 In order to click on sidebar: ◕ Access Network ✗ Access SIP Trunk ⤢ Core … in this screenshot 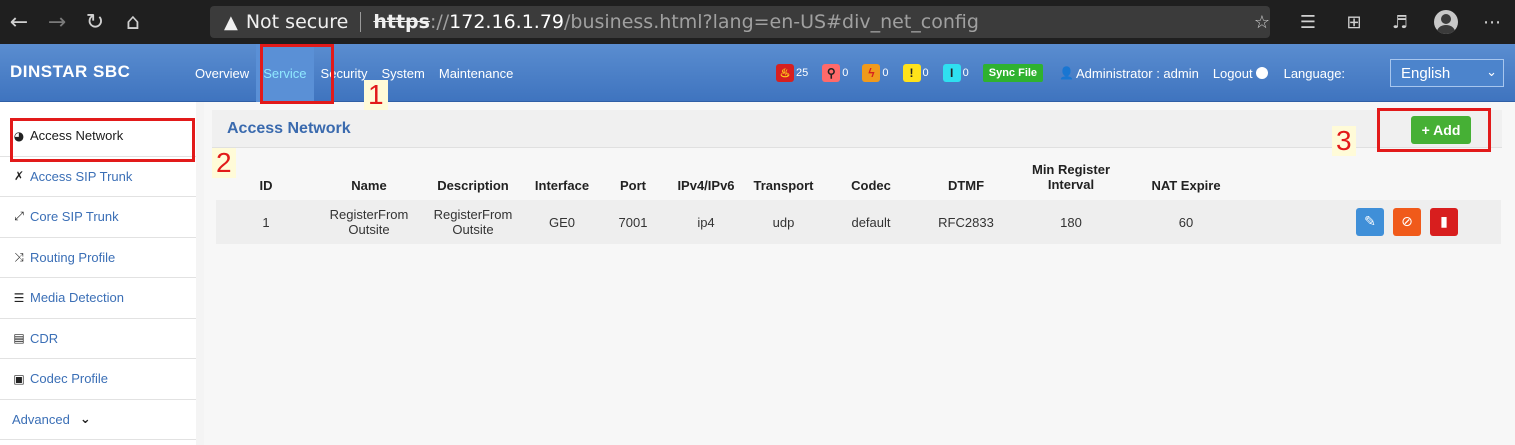, I will do `click(98, 280)`.